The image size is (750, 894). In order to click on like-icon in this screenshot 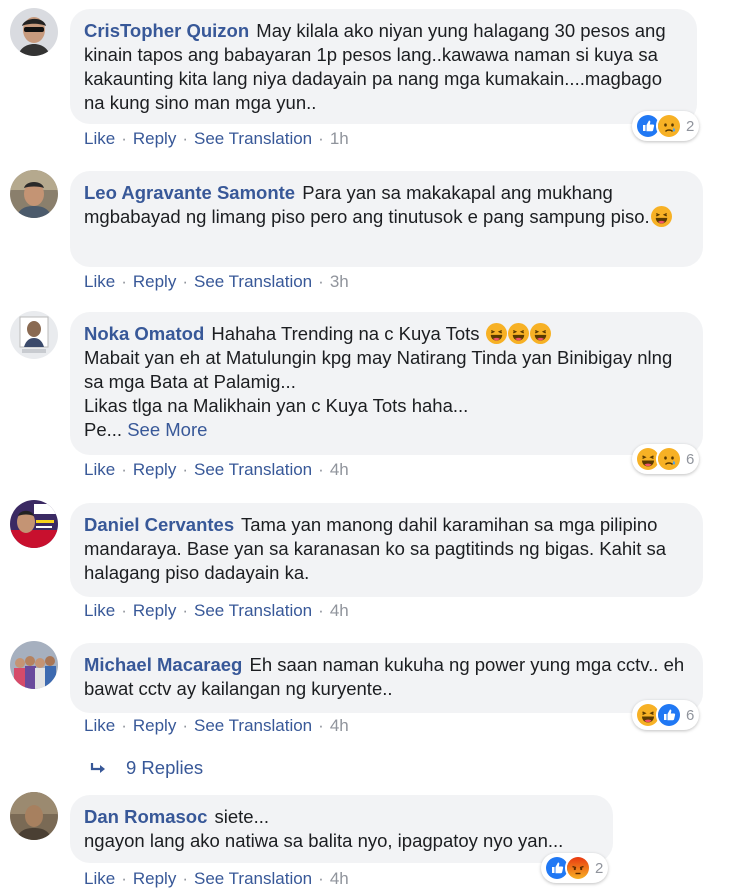, I will do `click(669, 715)`.